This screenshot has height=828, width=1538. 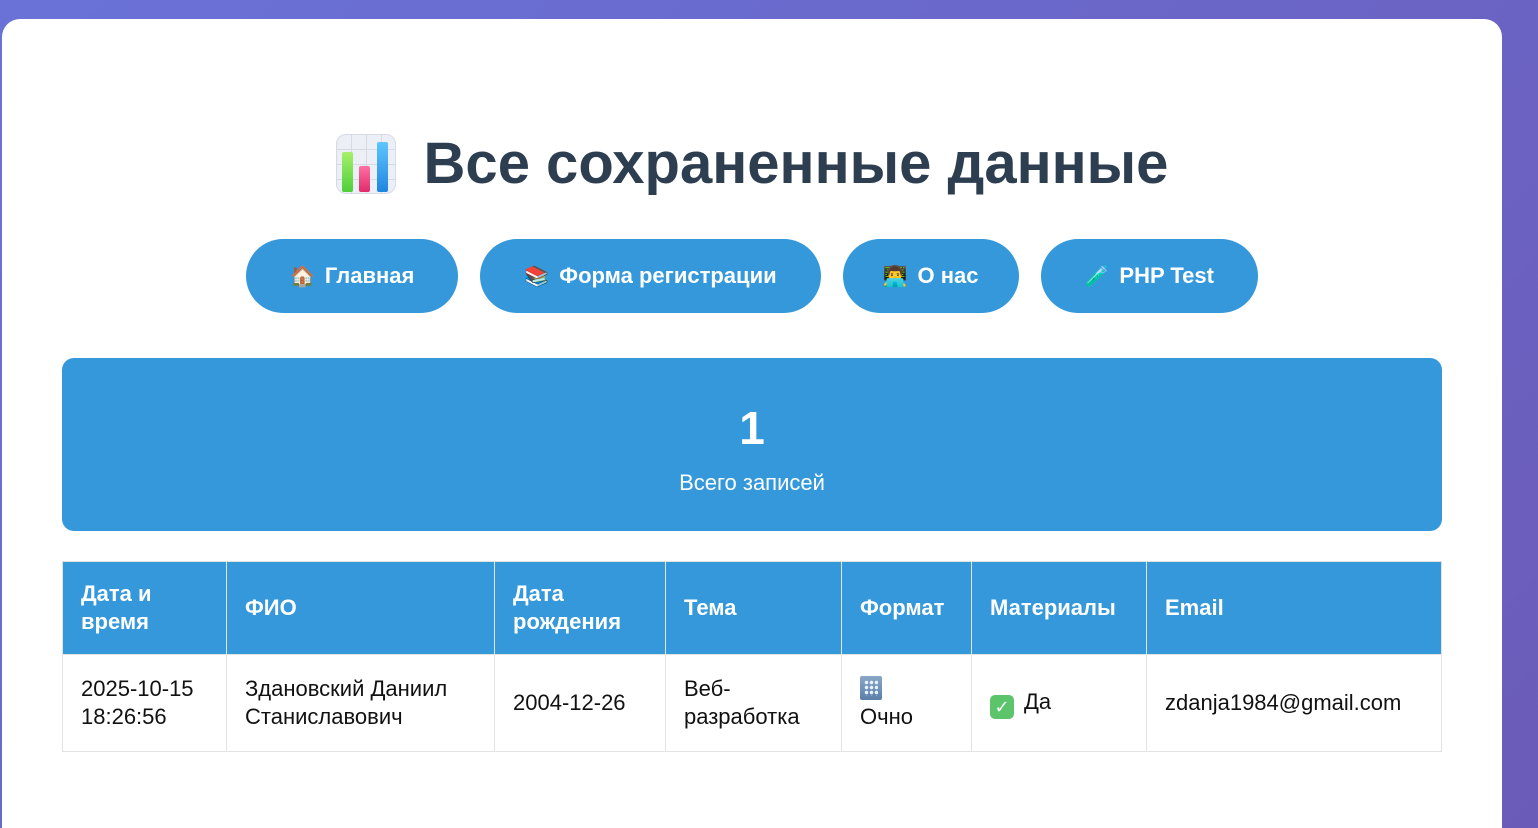 I want to click on office-building-icon, so click(x=871, y=688).